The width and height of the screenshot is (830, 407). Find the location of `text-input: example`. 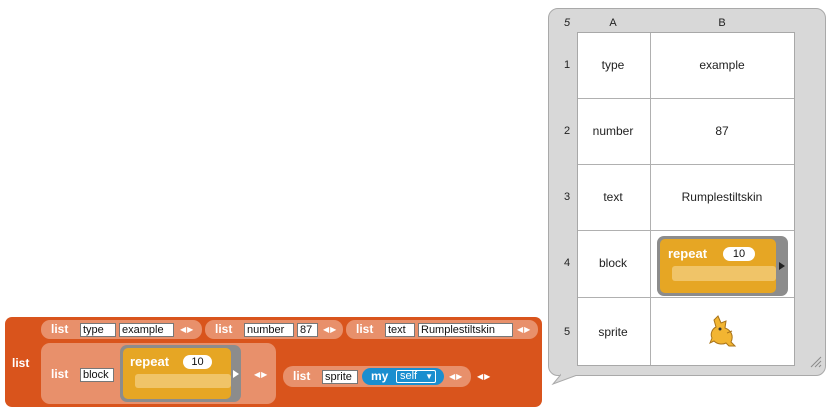

text-input: example is located at coordinates (146, 330).